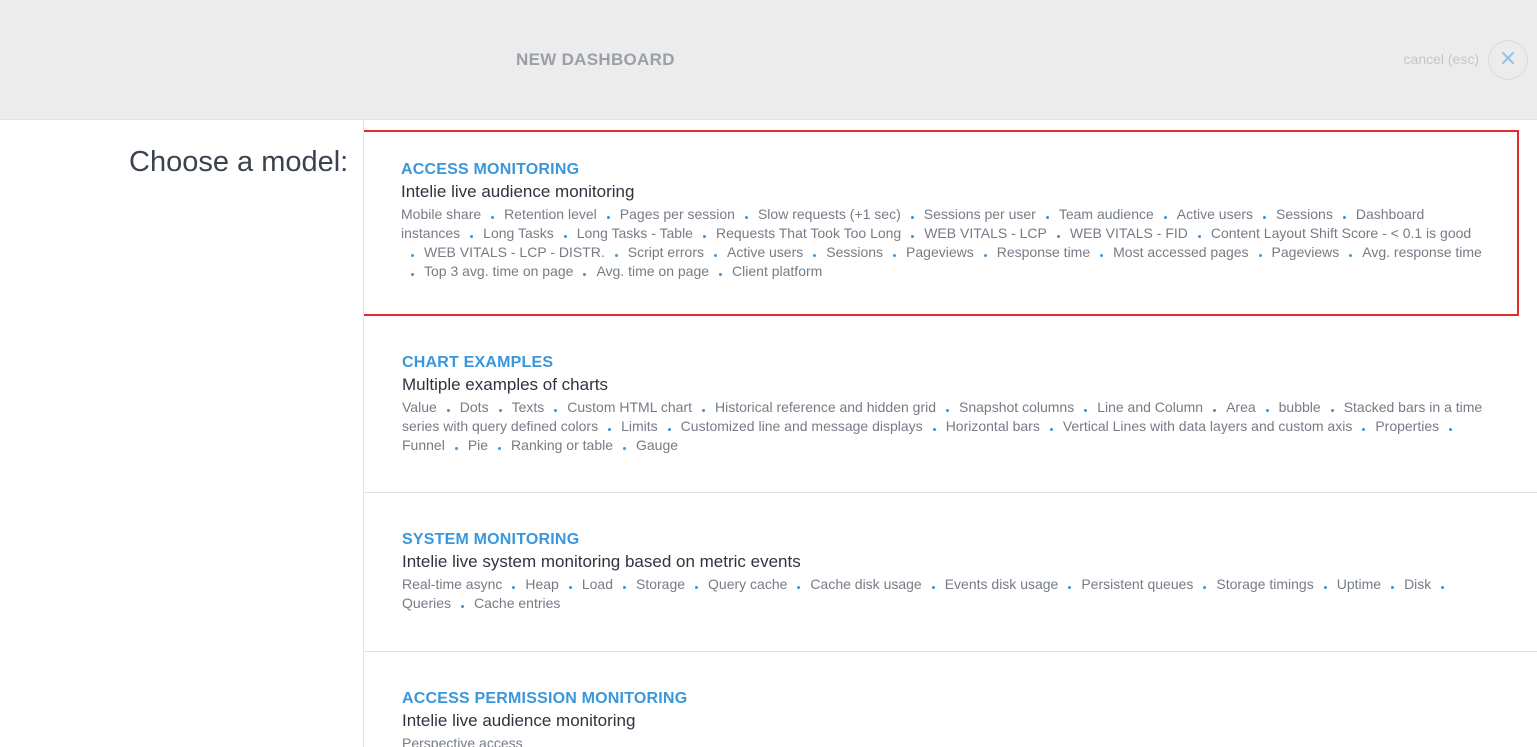 The height and width of the screenshot is (747, 1537). I want to click on model-tag: Gauge, so click(657, 445).